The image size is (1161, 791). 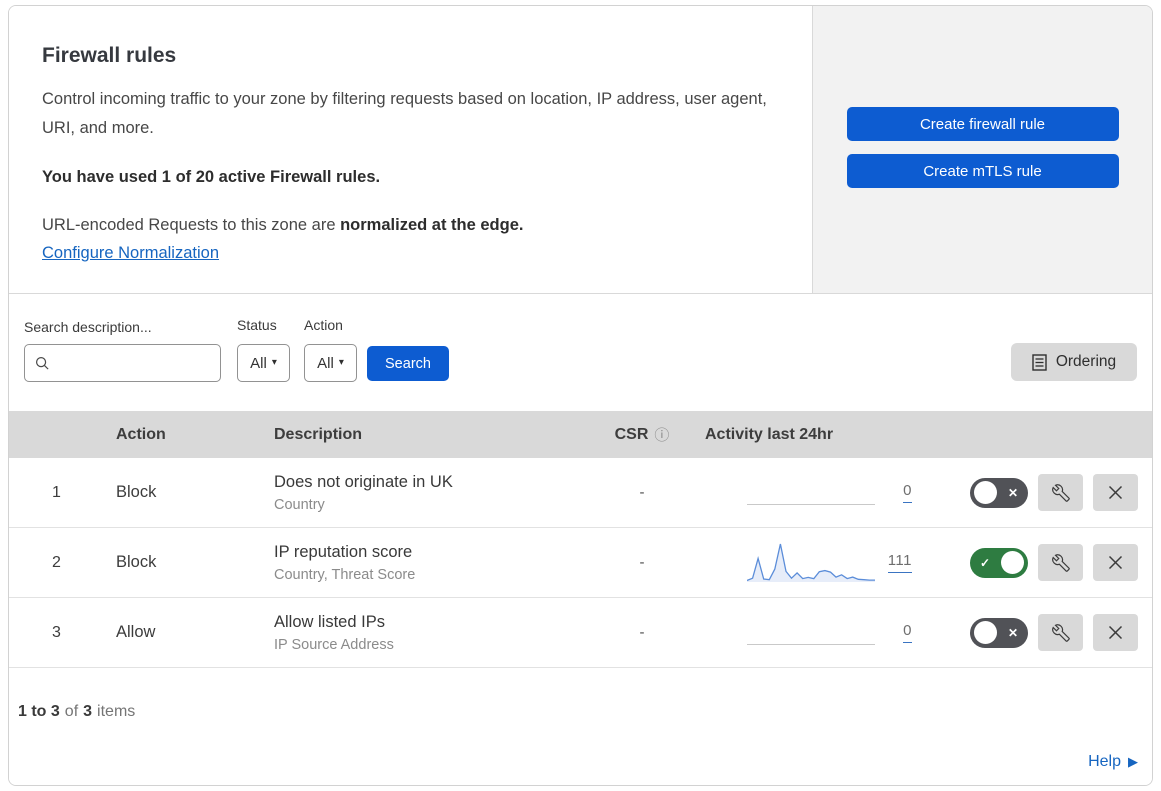 I want to click on rule-fields: Country, Threat Score, so click(x=345, y=574).